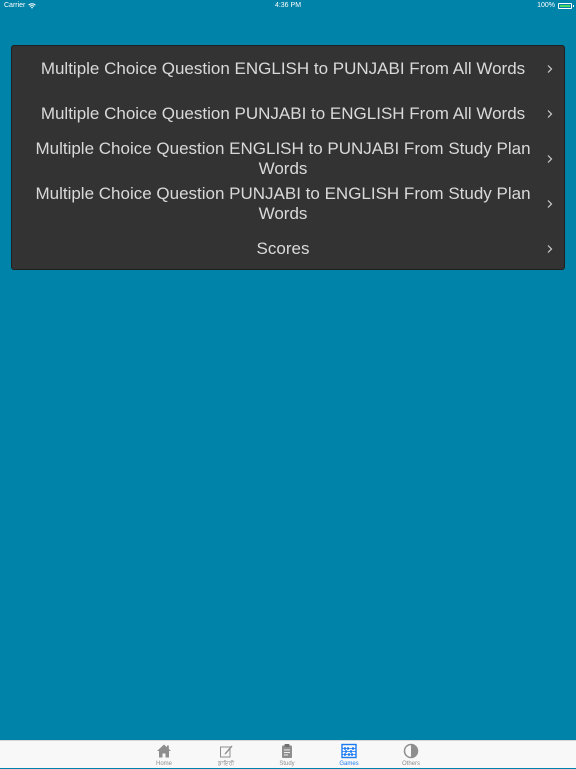 The width and height of the screenshot is (576, 769). I want to click on tab-games: Games, so click(349, 755).